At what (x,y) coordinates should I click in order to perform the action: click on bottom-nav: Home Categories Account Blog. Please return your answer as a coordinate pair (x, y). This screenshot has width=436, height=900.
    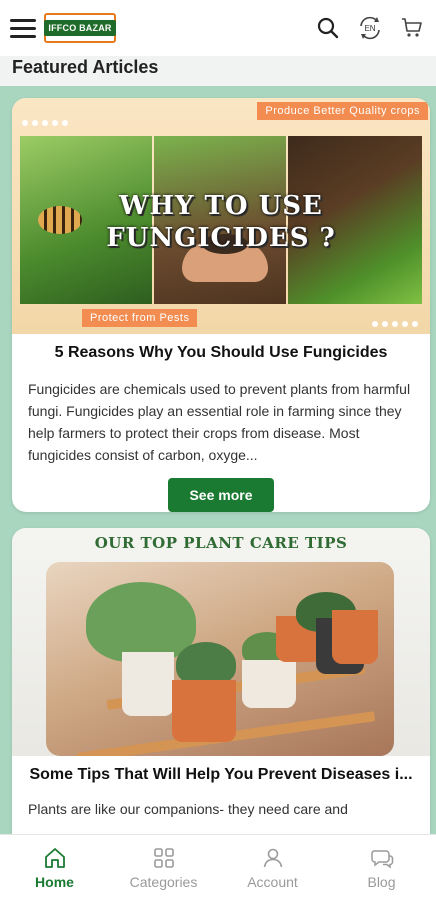
    Looking at the image, I should click on (218, 867).